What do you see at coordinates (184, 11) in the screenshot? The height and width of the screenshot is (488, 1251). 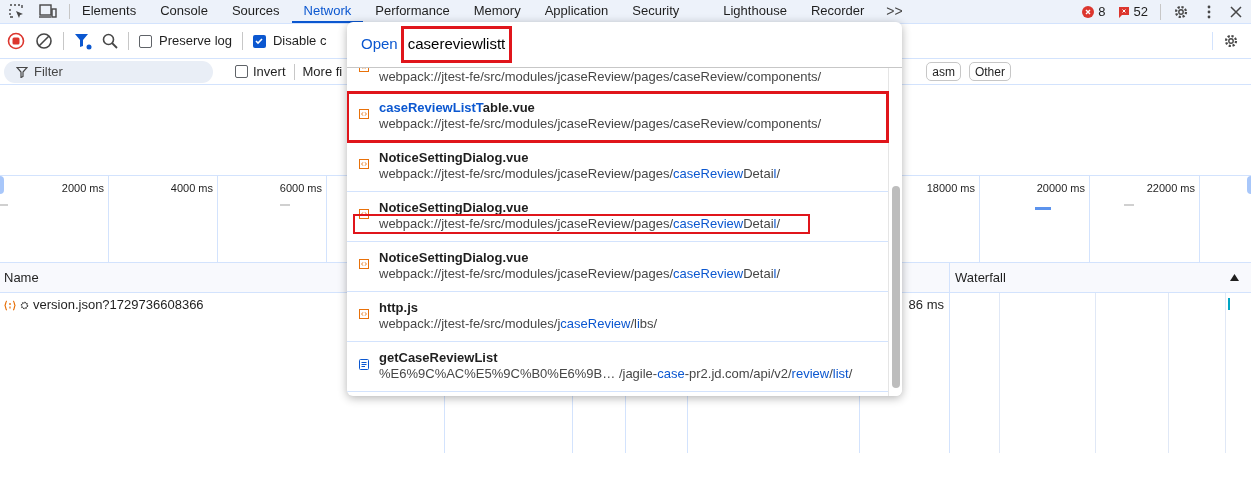 I see `panel-tab: Console` at bounding box center [184, 11].